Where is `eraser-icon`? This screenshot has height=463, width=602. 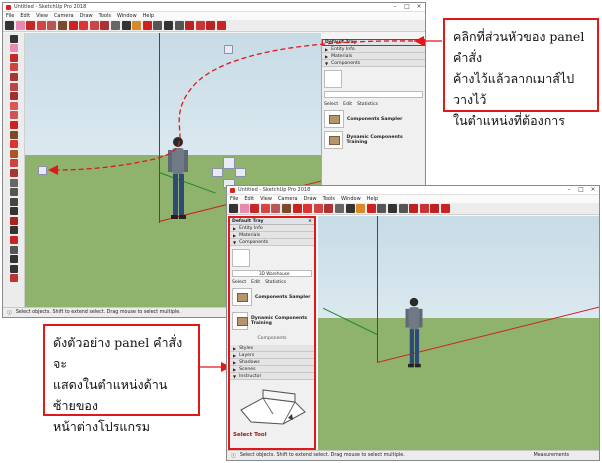 eraser-icon is located at coordinates (244, 208).